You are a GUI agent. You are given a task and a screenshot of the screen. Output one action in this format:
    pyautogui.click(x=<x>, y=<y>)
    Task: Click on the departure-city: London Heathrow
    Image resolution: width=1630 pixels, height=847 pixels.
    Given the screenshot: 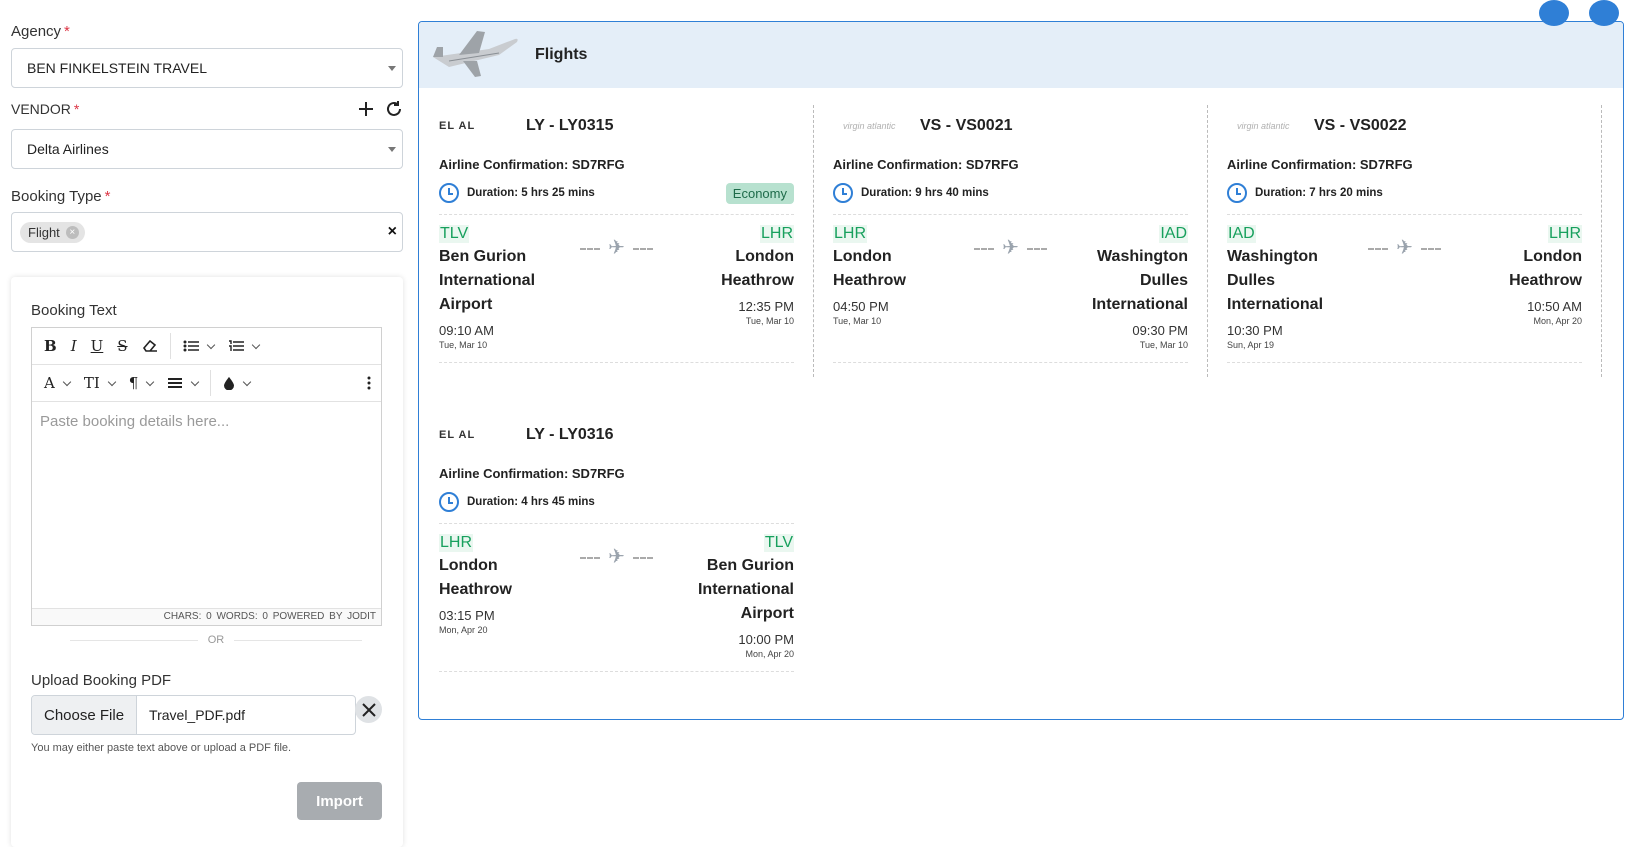 What is the action you would take?
    pyautogui.click(x=869, y=268)
    